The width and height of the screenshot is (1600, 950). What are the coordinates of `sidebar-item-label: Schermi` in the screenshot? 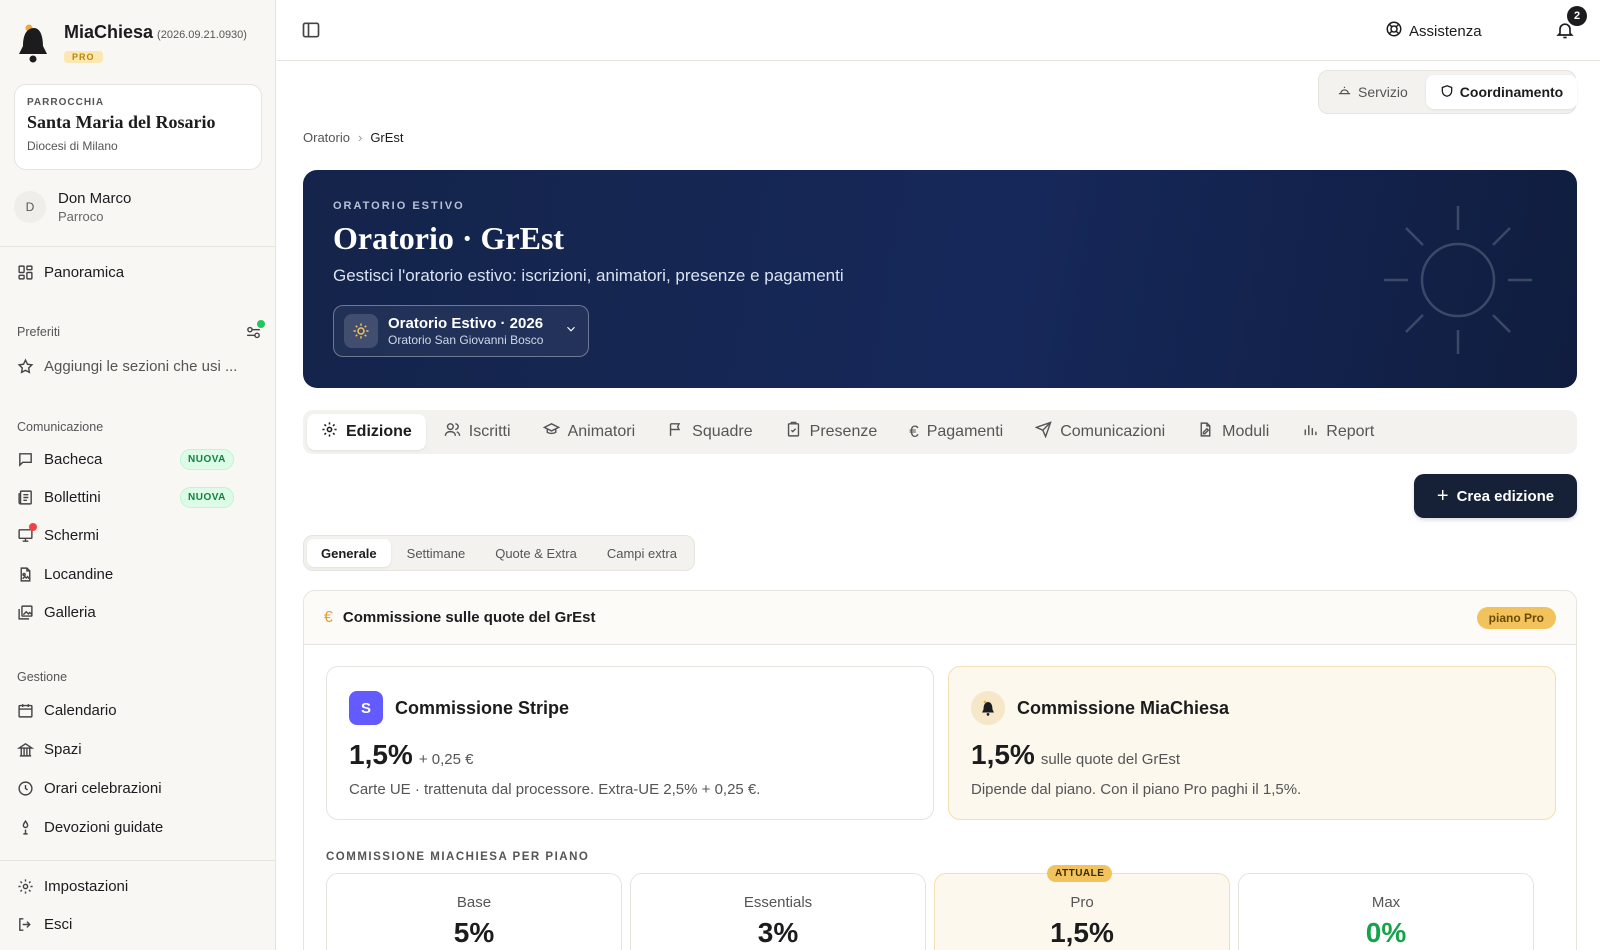 It's located at (72, 535).